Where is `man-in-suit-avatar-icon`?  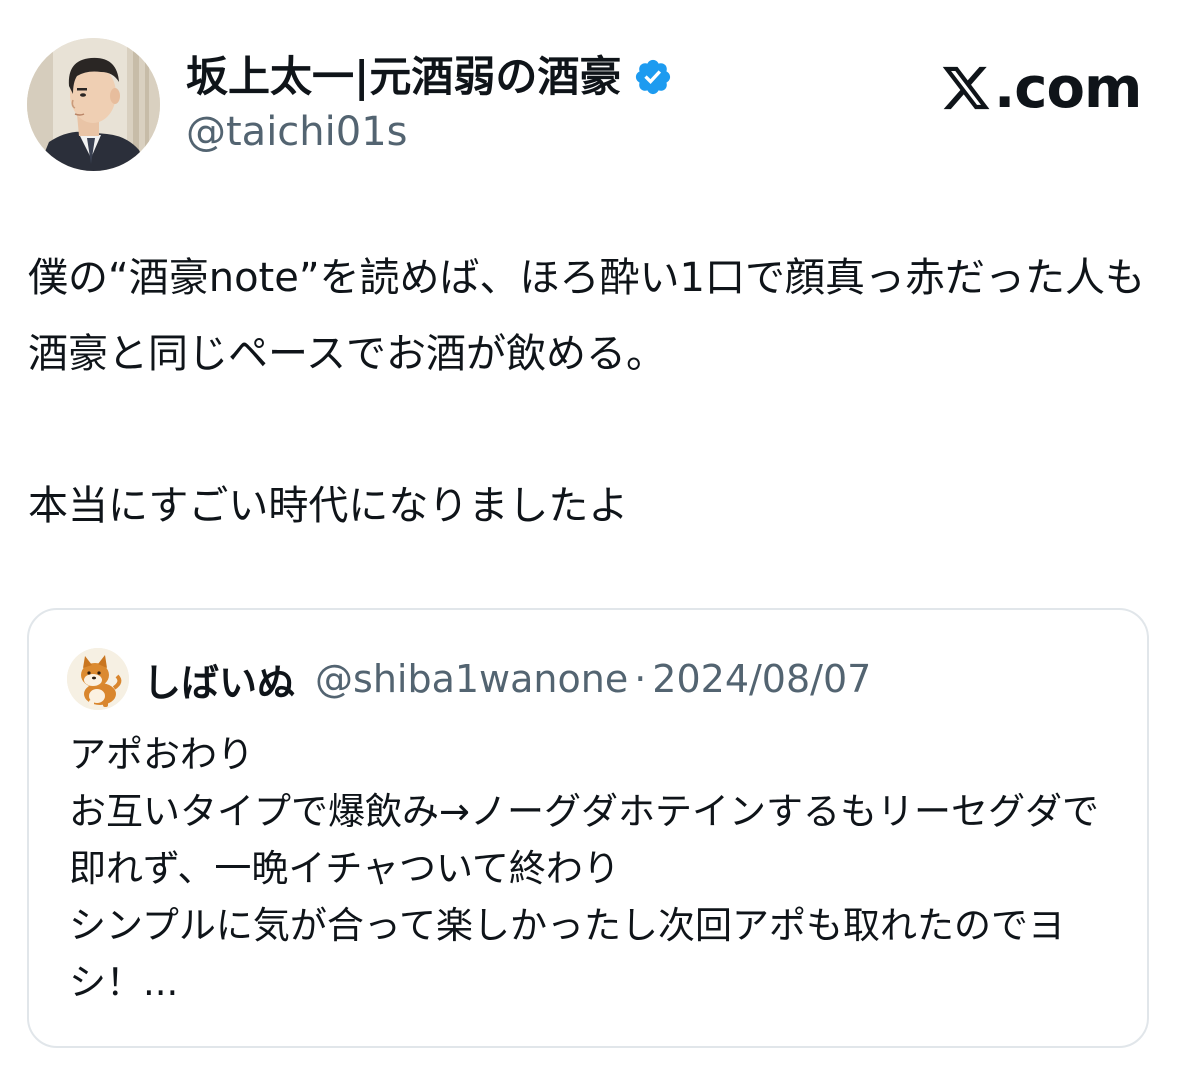
man-in-suit-avatar-icon is located at coordinates (93, 104).